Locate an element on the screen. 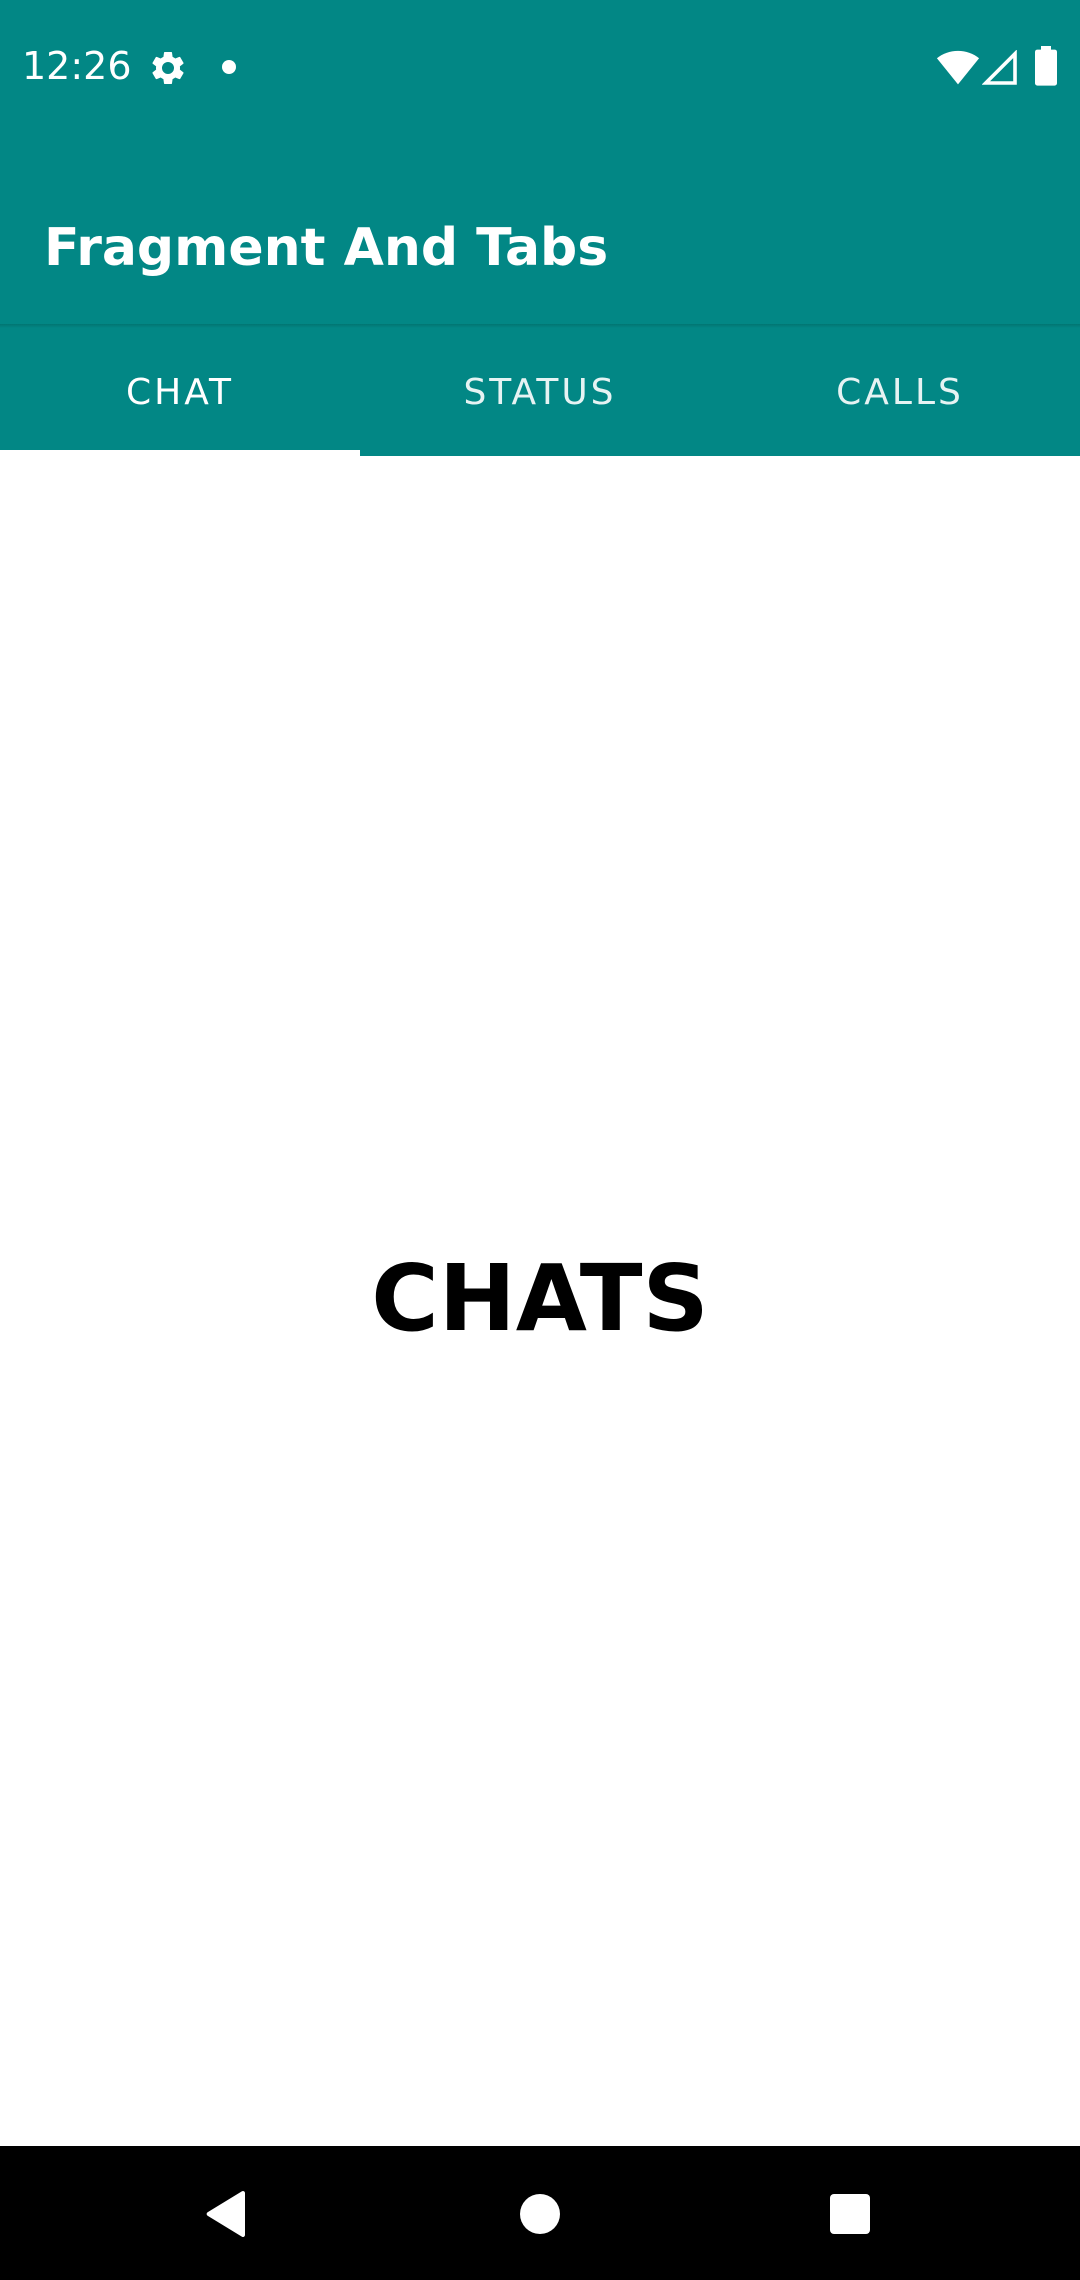 The width and height of the screenshot is (1080, 2280). battery-icon is located at coordinates (1046, 66).